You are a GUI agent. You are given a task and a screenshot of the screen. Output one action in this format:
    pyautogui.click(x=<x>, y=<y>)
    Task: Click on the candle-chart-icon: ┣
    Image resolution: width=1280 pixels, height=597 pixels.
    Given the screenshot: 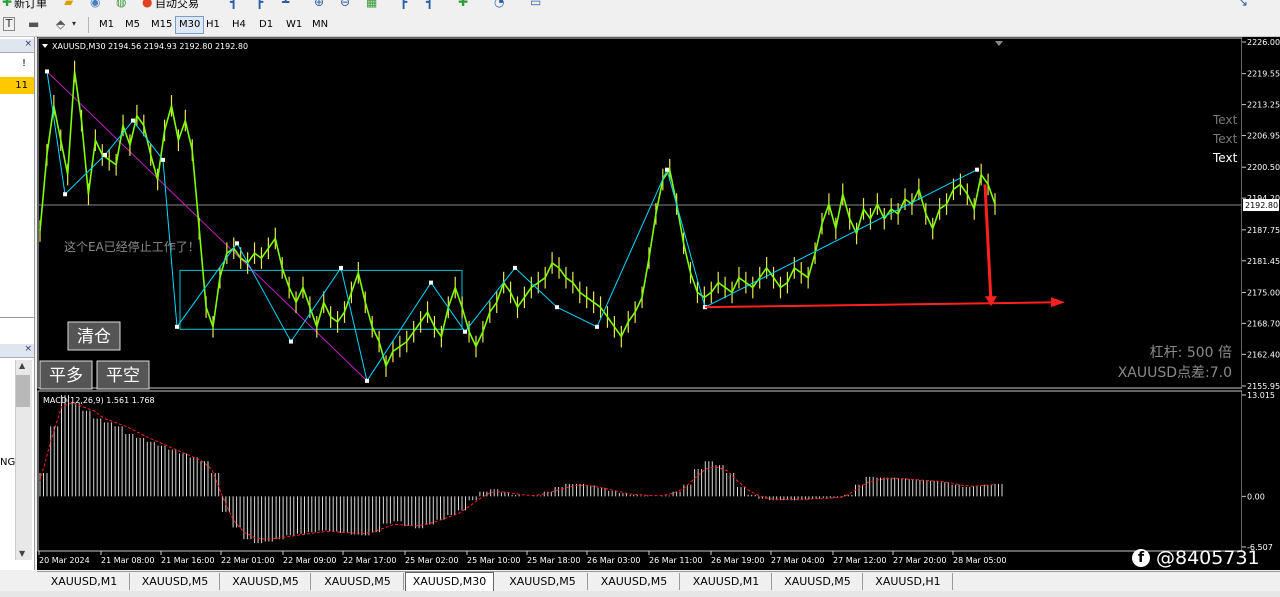 What is the action you would take?
    pyautogui.click(x=259, y=4)
    